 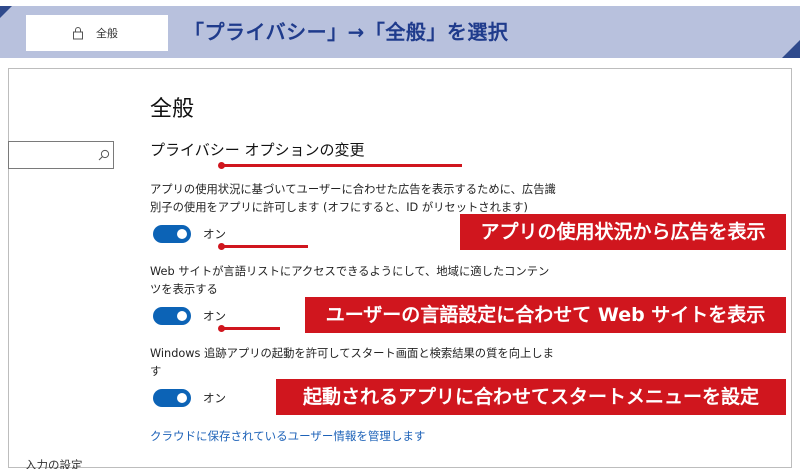 What do you see at coordinates (531, 397) in the screenshot?
I see `callout-start-menu: 起動されるアプリに合わせてスタートメニューを設定` at bounding box center [531, 397].